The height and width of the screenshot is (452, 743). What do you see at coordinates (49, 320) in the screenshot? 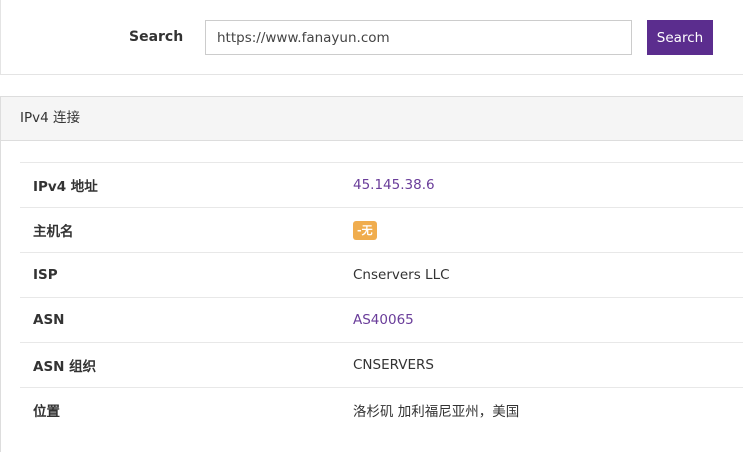
I see `asn-label: ASN` at bounding box center [49, 320].